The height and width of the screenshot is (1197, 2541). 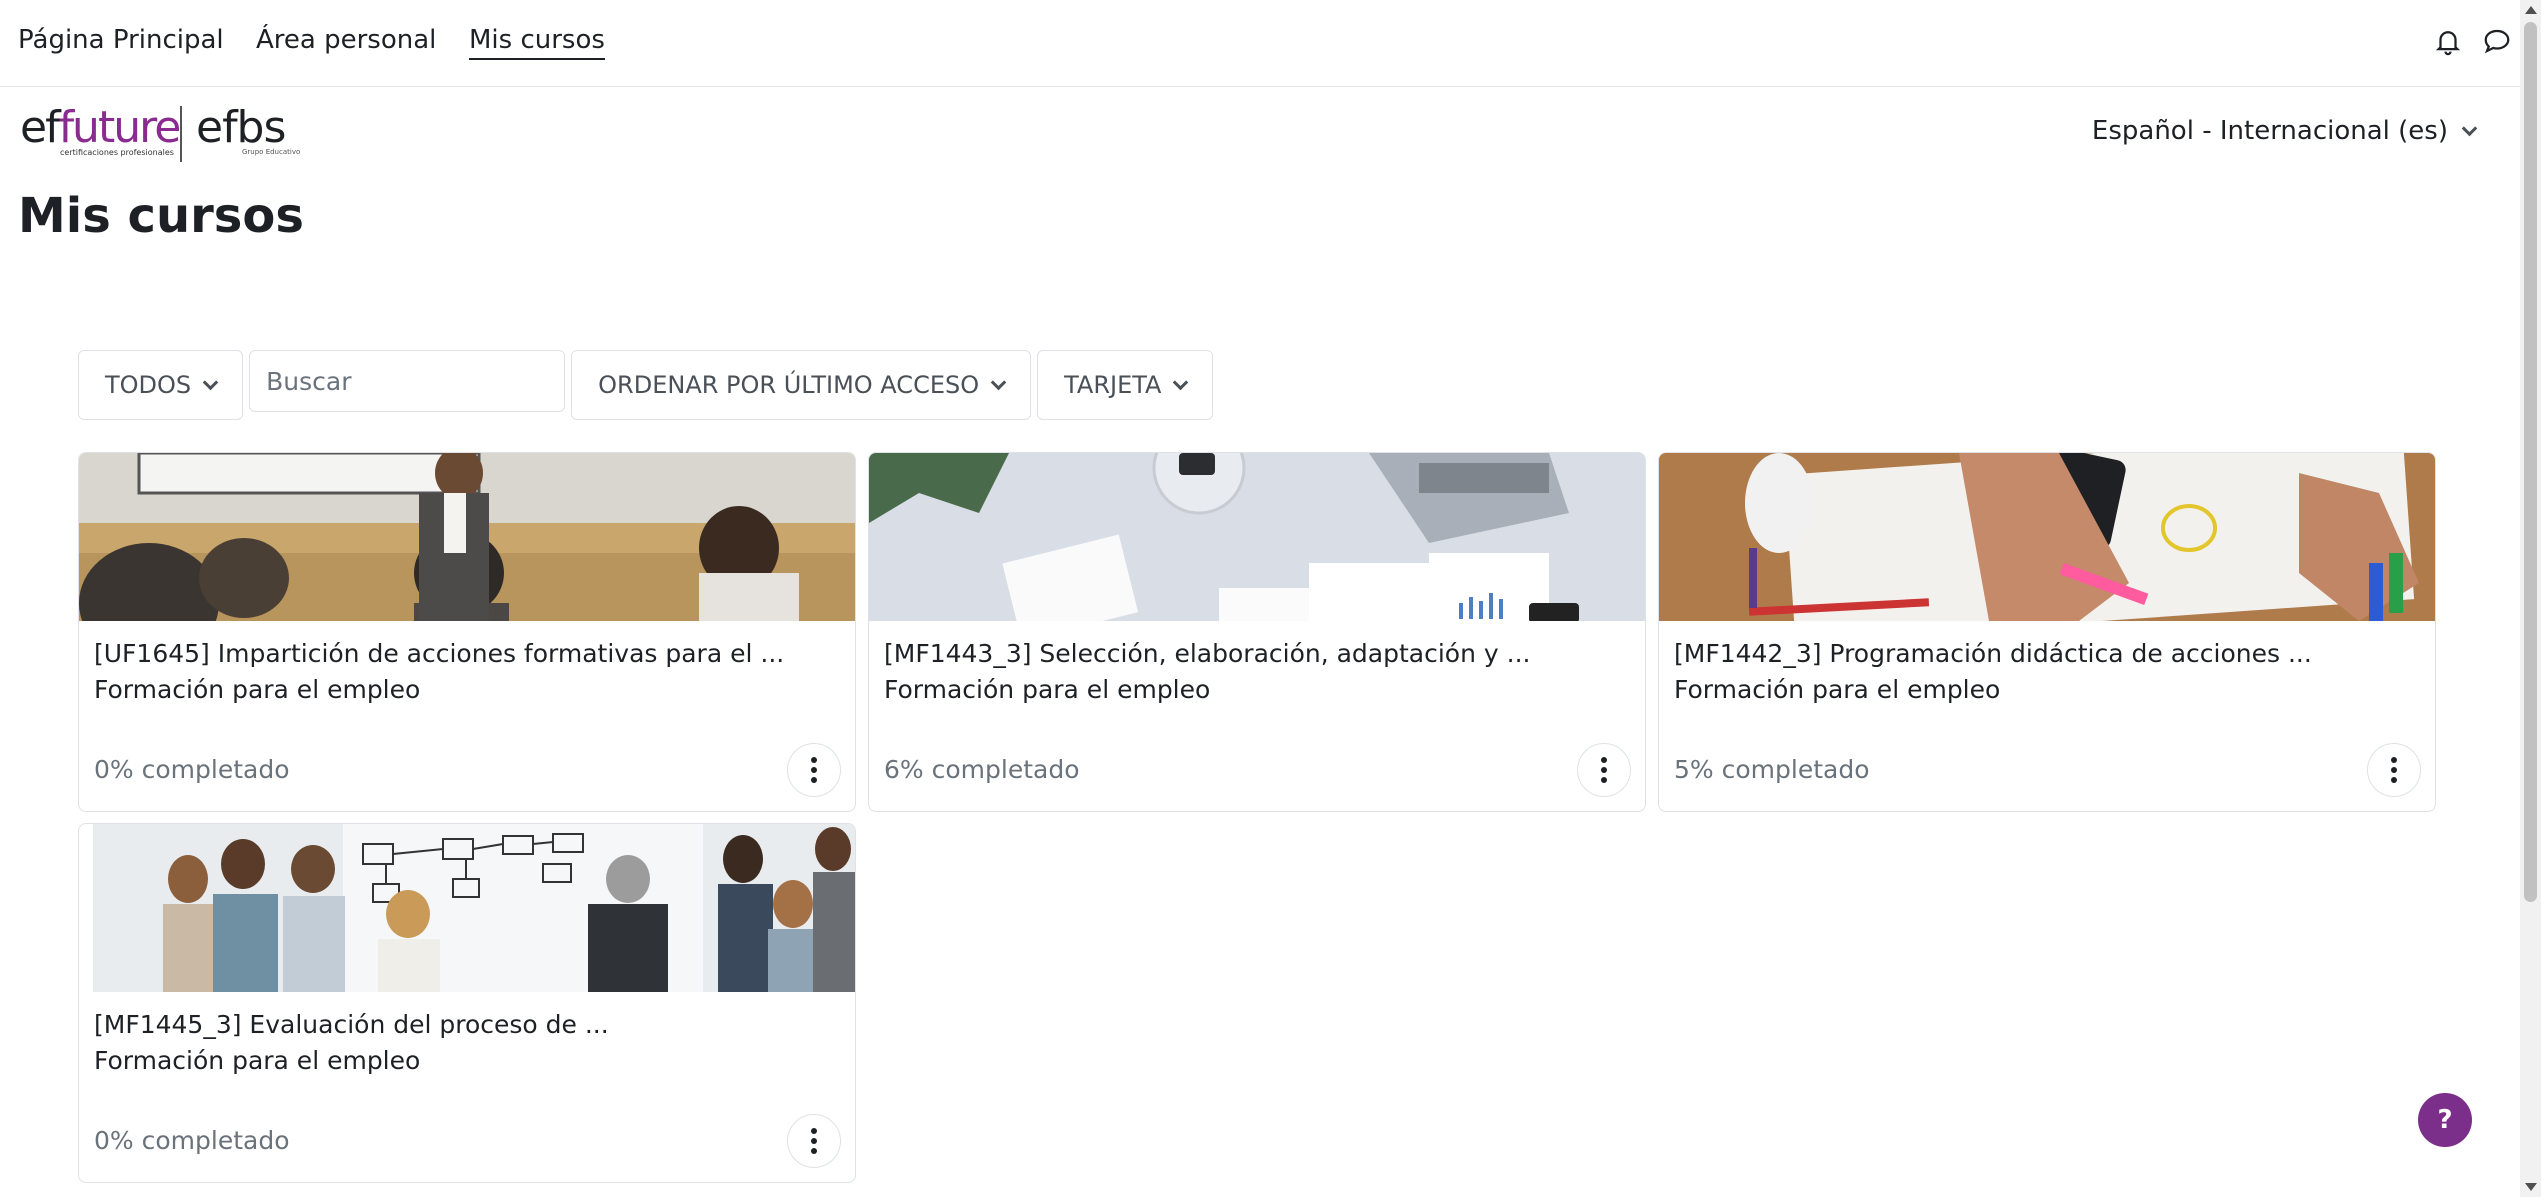 I want to click on sort-dropdown: ORDENAR POR ÚLTIMO ACCESO, so click(x=801, y=385).